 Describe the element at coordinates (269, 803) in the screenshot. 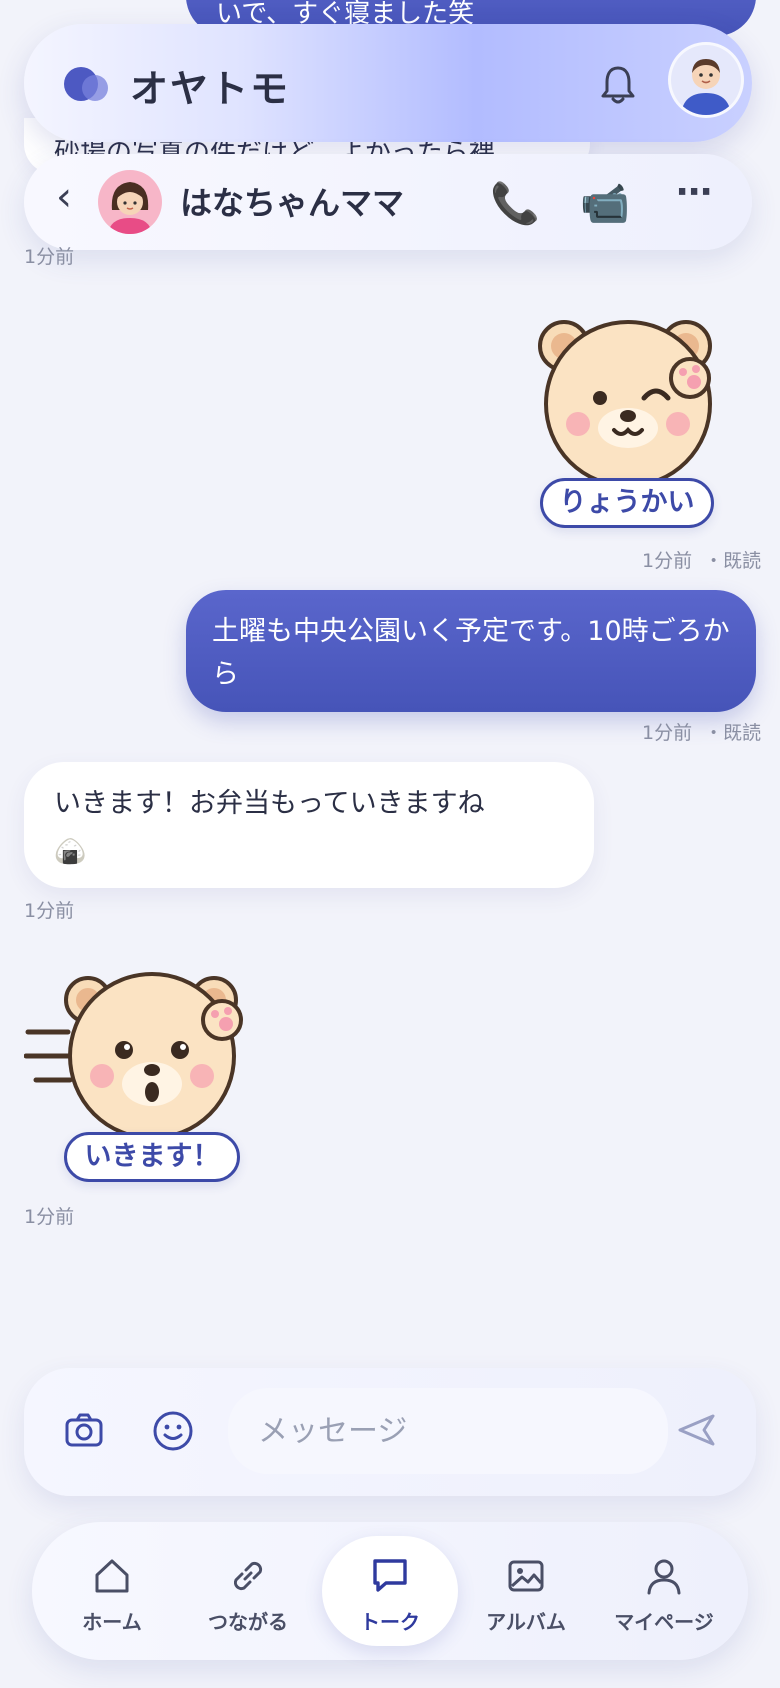

I see `message-text: いきます！お弁当もっていきますね` at that location.